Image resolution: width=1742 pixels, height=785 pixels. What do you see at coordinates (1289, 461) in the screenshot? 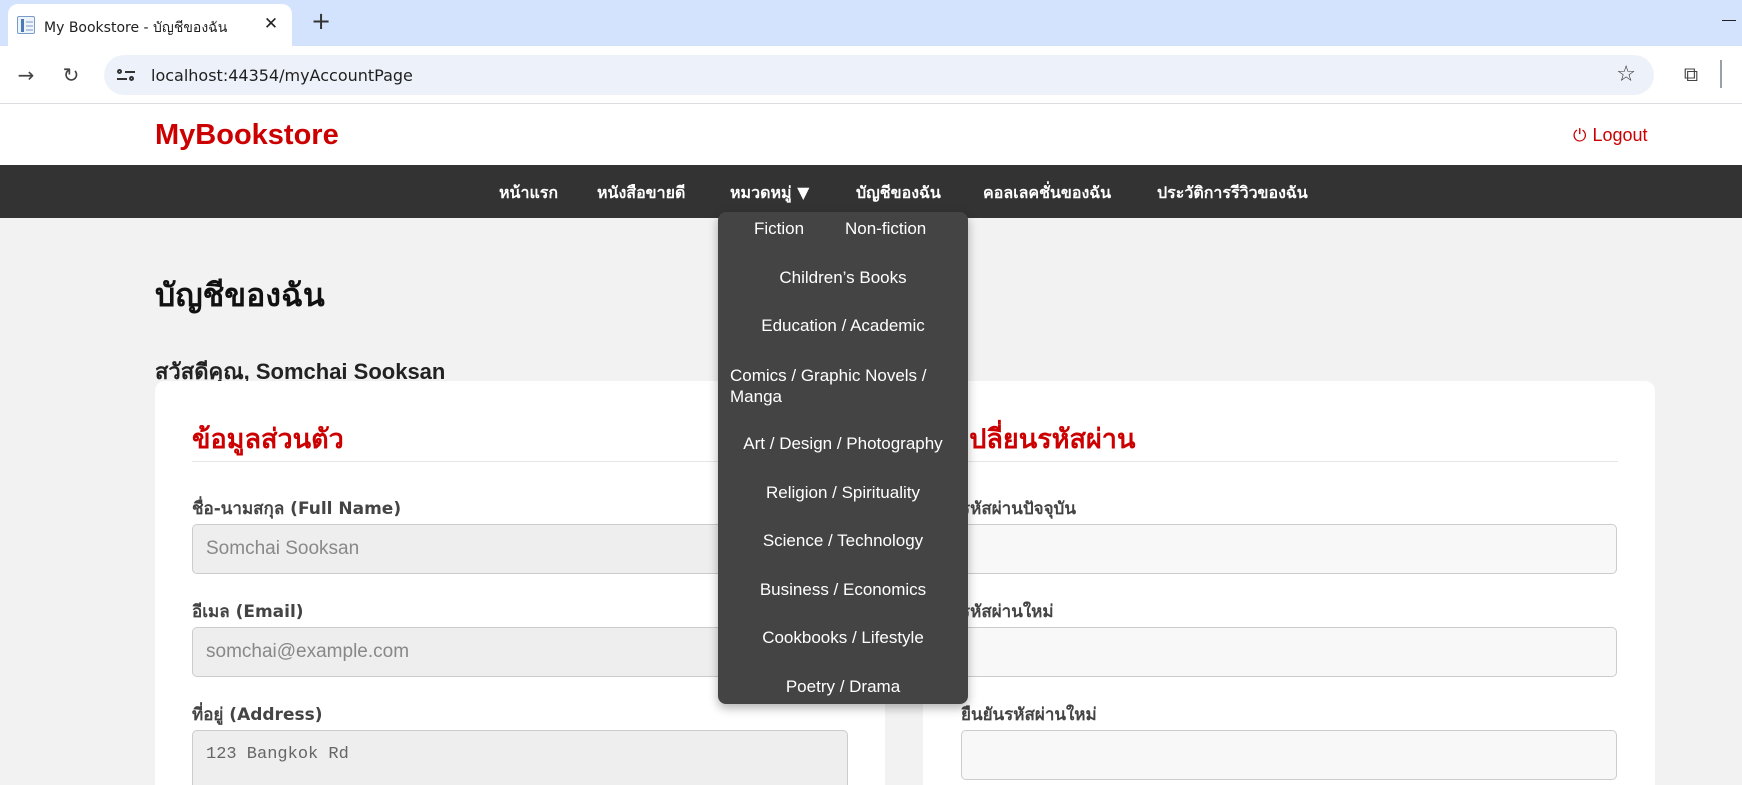
I see `divider` at bounding box center [1289, 461].